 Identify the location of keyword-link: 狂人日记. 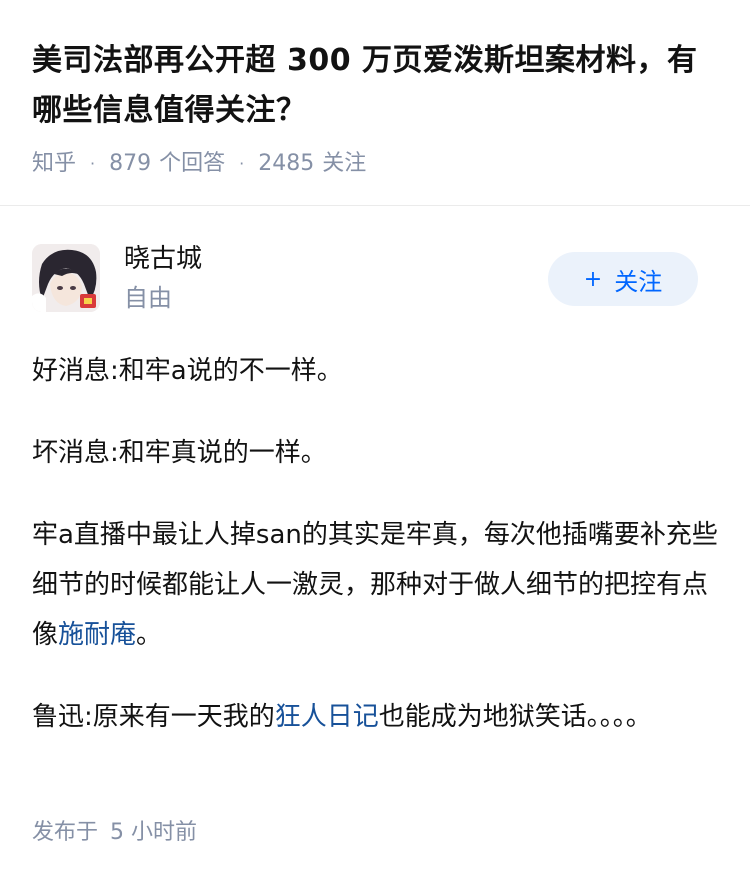
(327, 717).